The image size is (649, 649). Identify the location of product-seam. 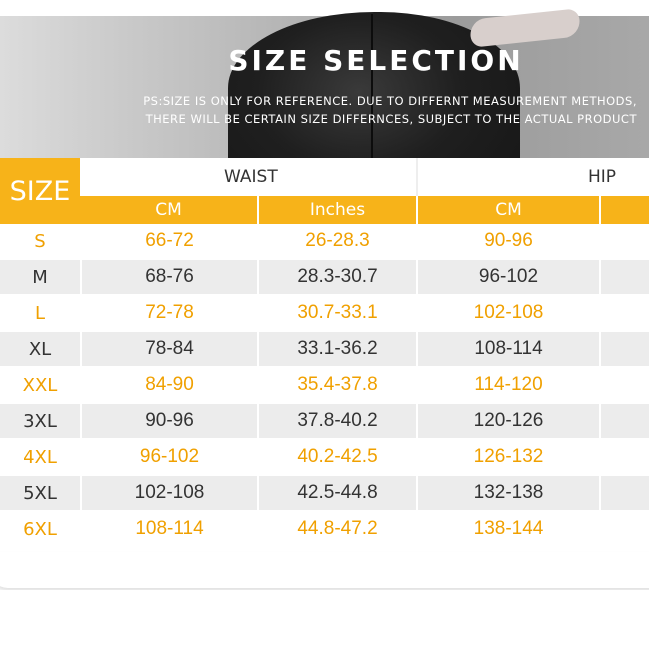
(372, 86).